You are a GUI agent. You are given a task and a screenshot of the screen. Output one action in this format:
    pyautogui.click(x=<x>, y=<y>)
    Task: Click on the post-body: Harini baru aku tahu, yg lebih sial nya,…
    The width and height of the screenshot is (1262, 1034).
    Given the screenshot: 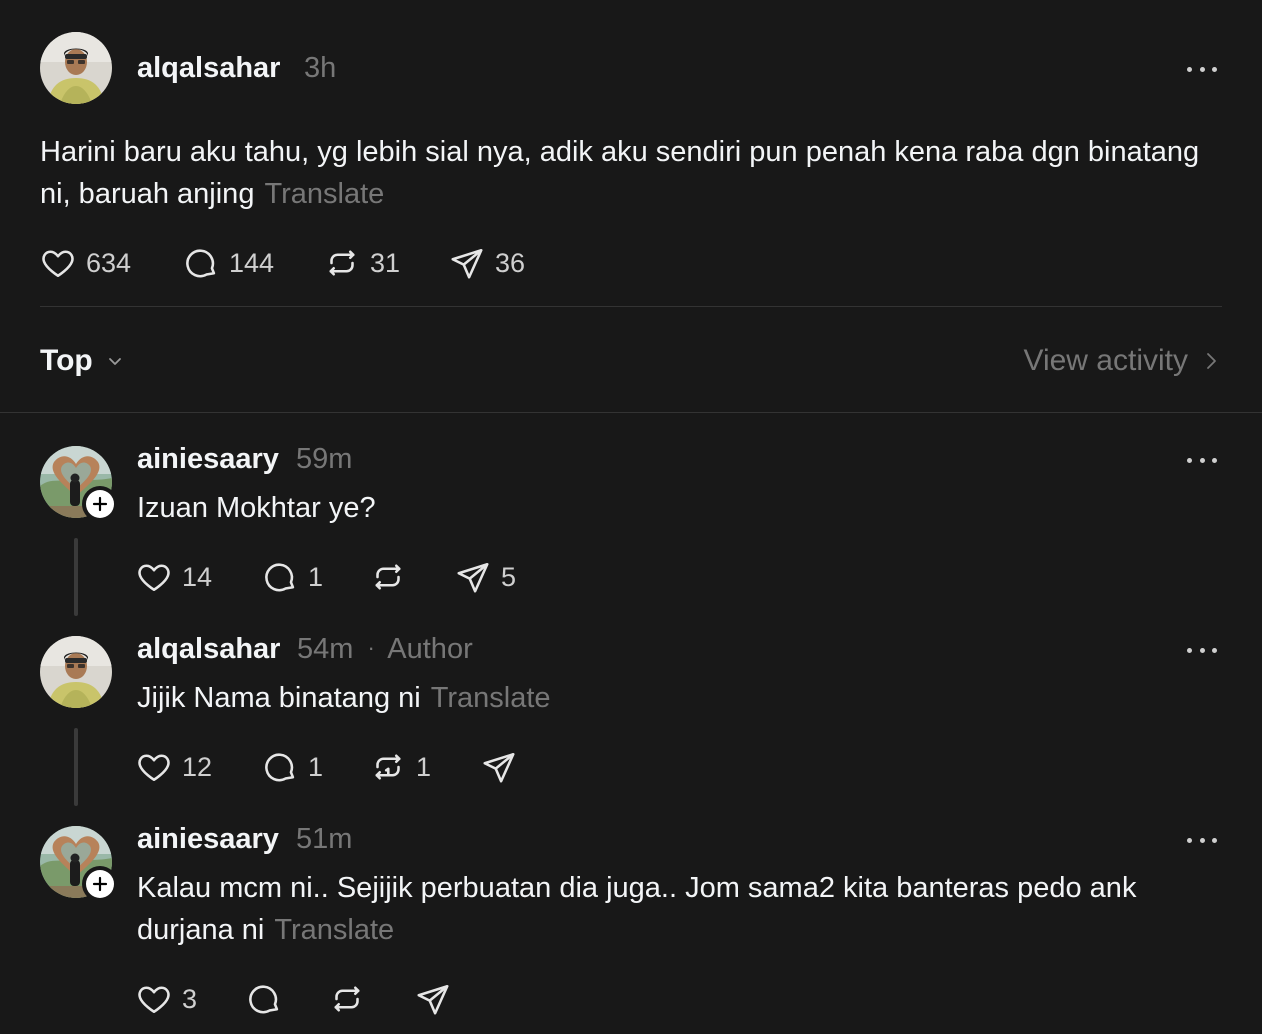 What is the action you would take?
    pyautogui.click(x=620, y=173)
    